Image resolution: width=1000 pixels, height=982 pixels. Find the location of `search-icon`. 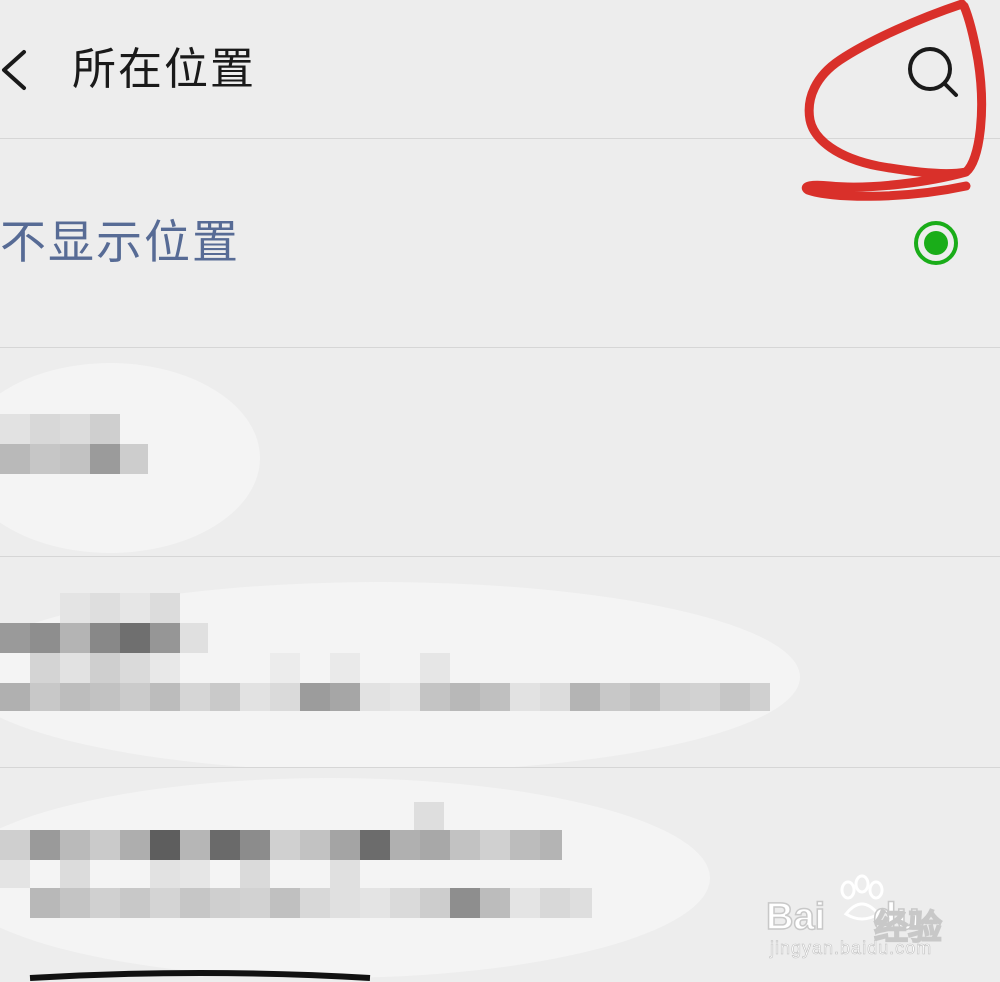

search-icon is located at coordinates (933, 72).